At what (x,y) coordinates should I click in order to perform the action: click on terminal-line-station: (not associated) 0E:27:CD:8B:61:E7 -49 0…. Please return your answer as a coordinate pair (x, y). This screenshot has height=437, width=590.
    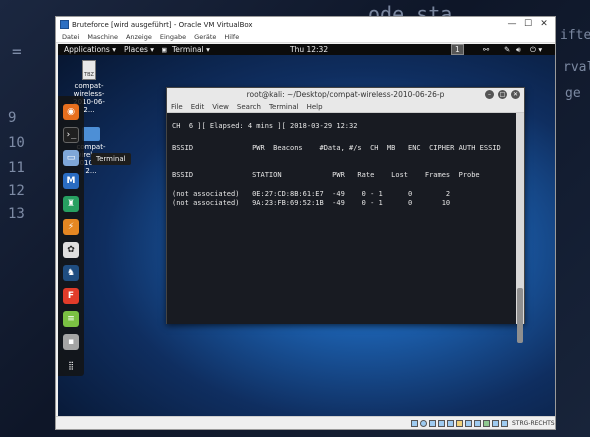
    Looking at the image, I should click on (311, 194).